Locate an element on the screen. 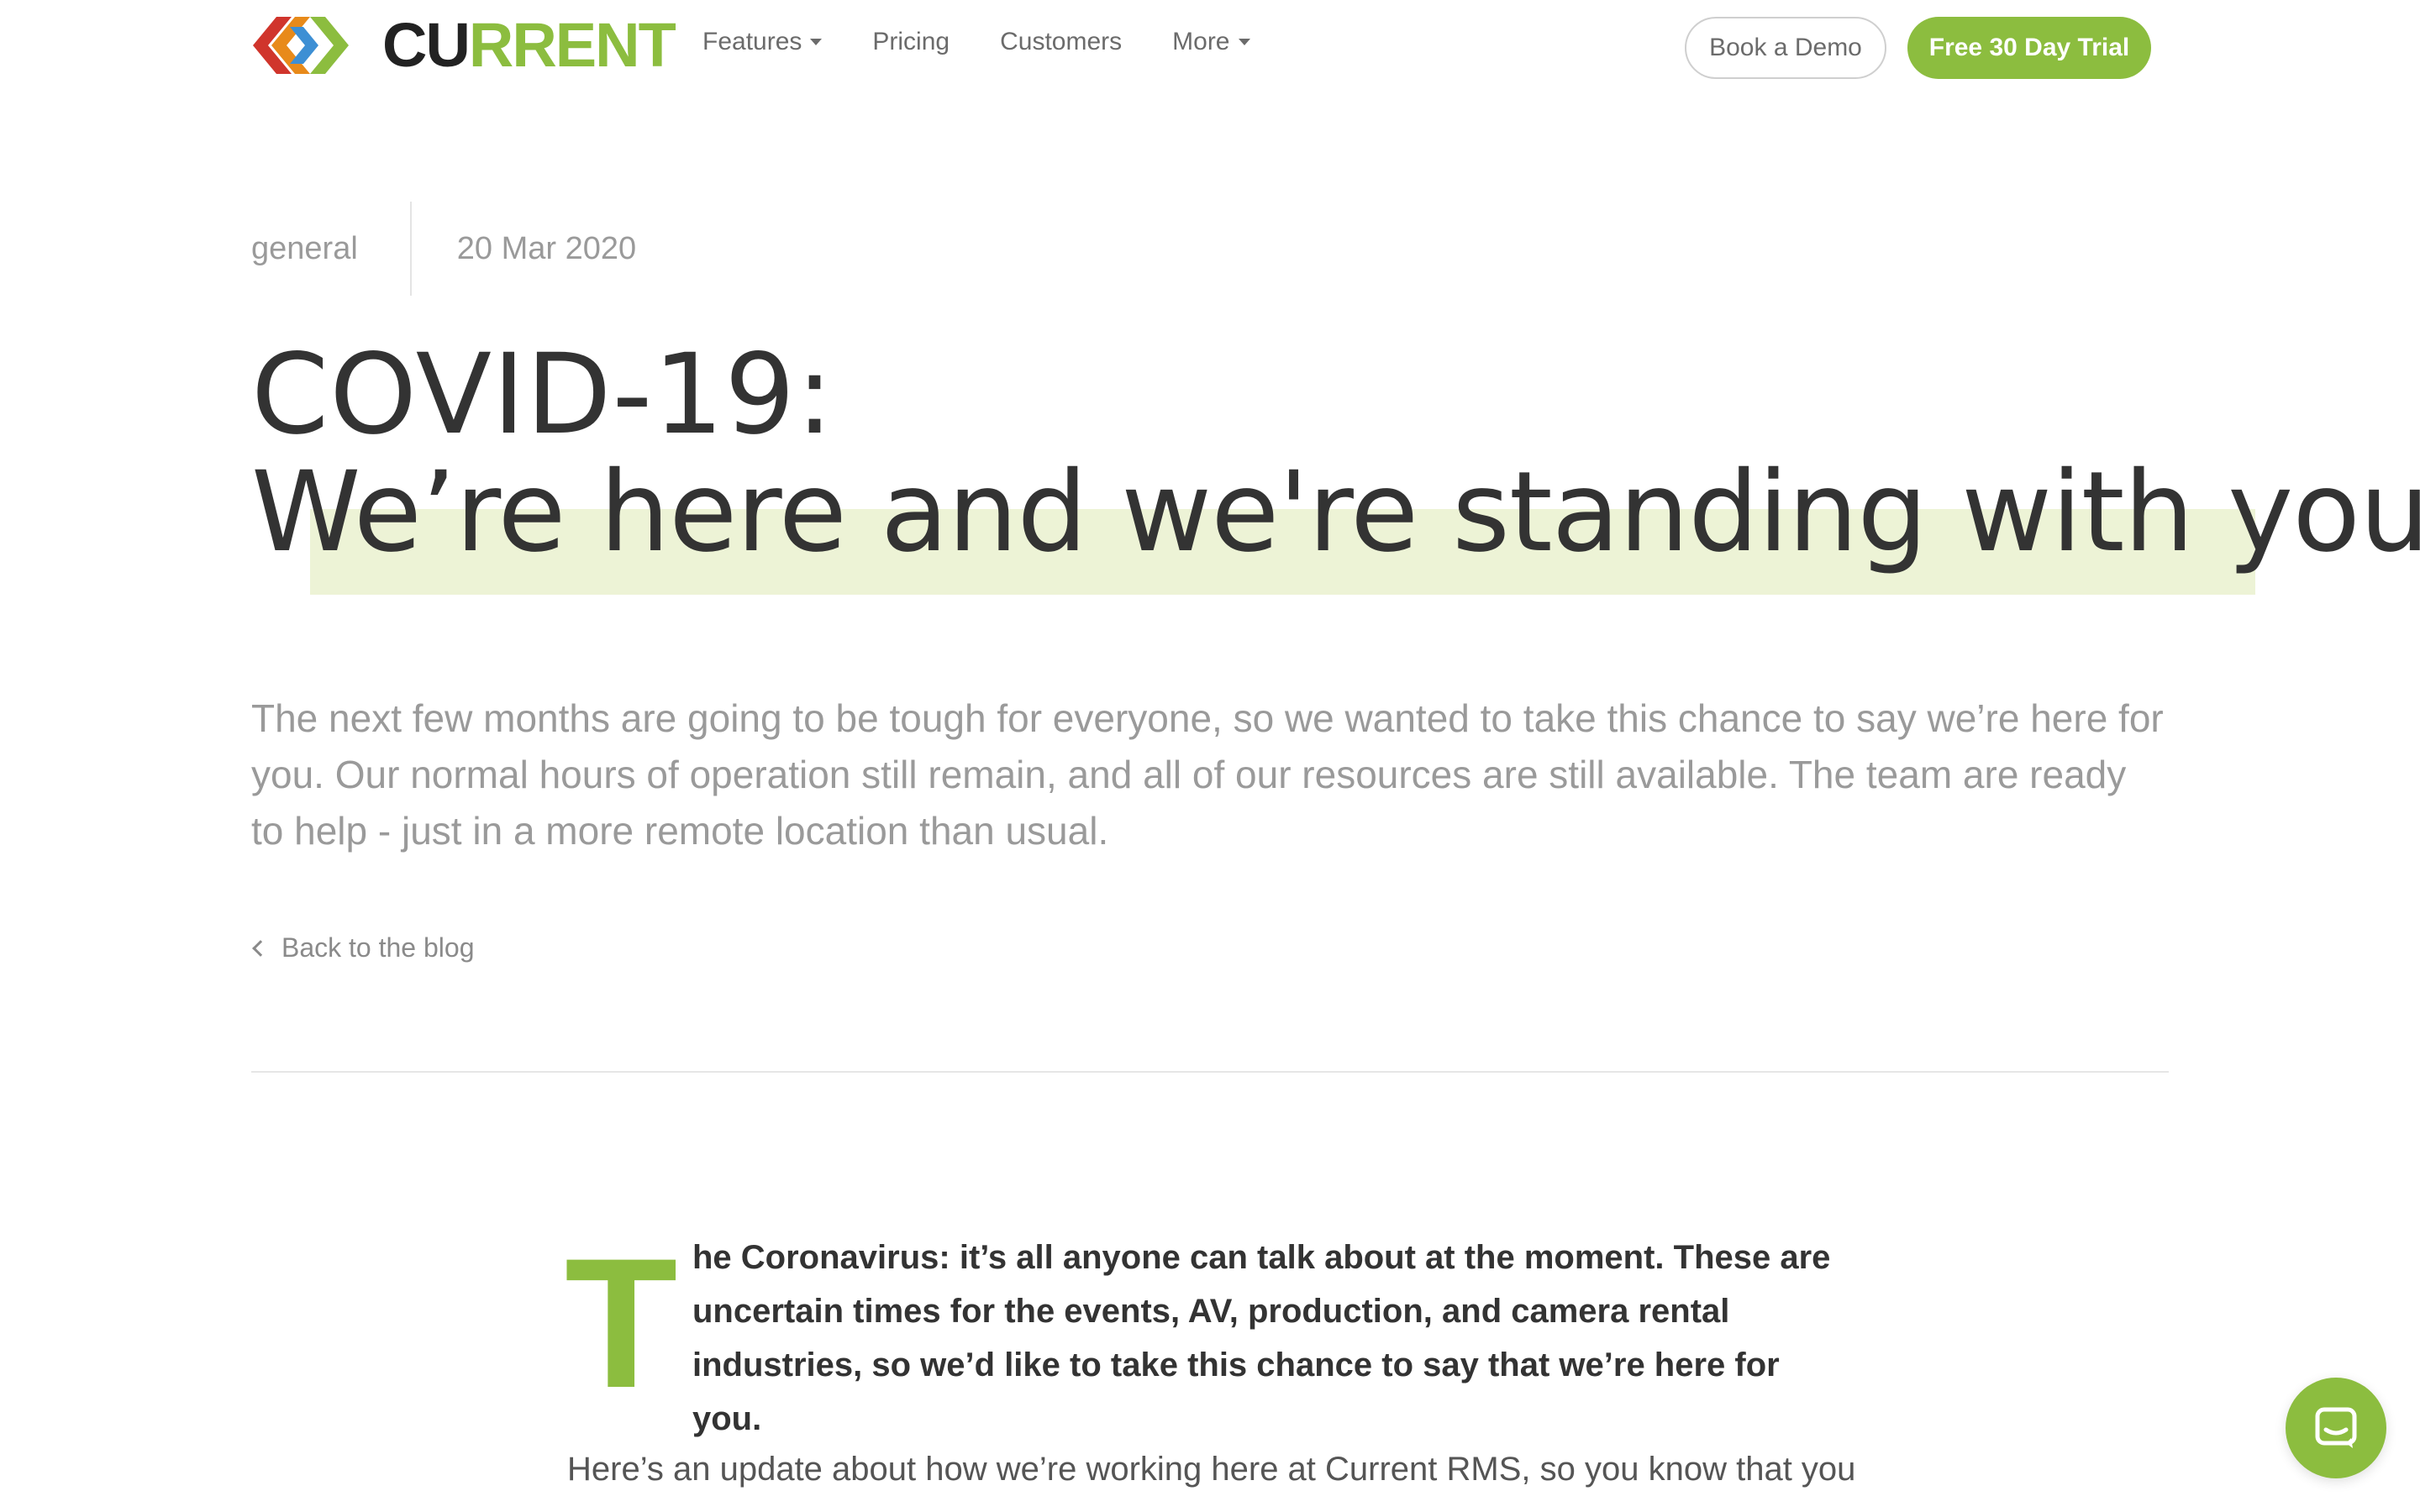 This screenshot has height=1512, width=2420. chevron-left-icon is located at coordinates (261, 948).